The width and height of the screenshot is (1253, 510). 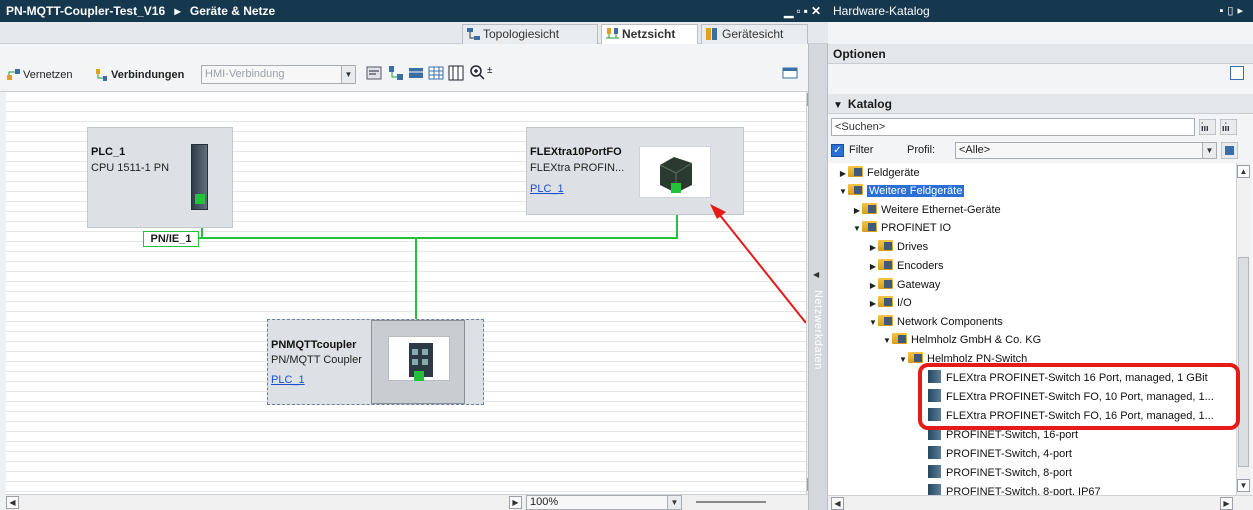 What do you see at coordinates (521, 34) in the screenshot?
I see `tab-topologiesicht-label: Topologiesicht` at bounding box center [521, 34].